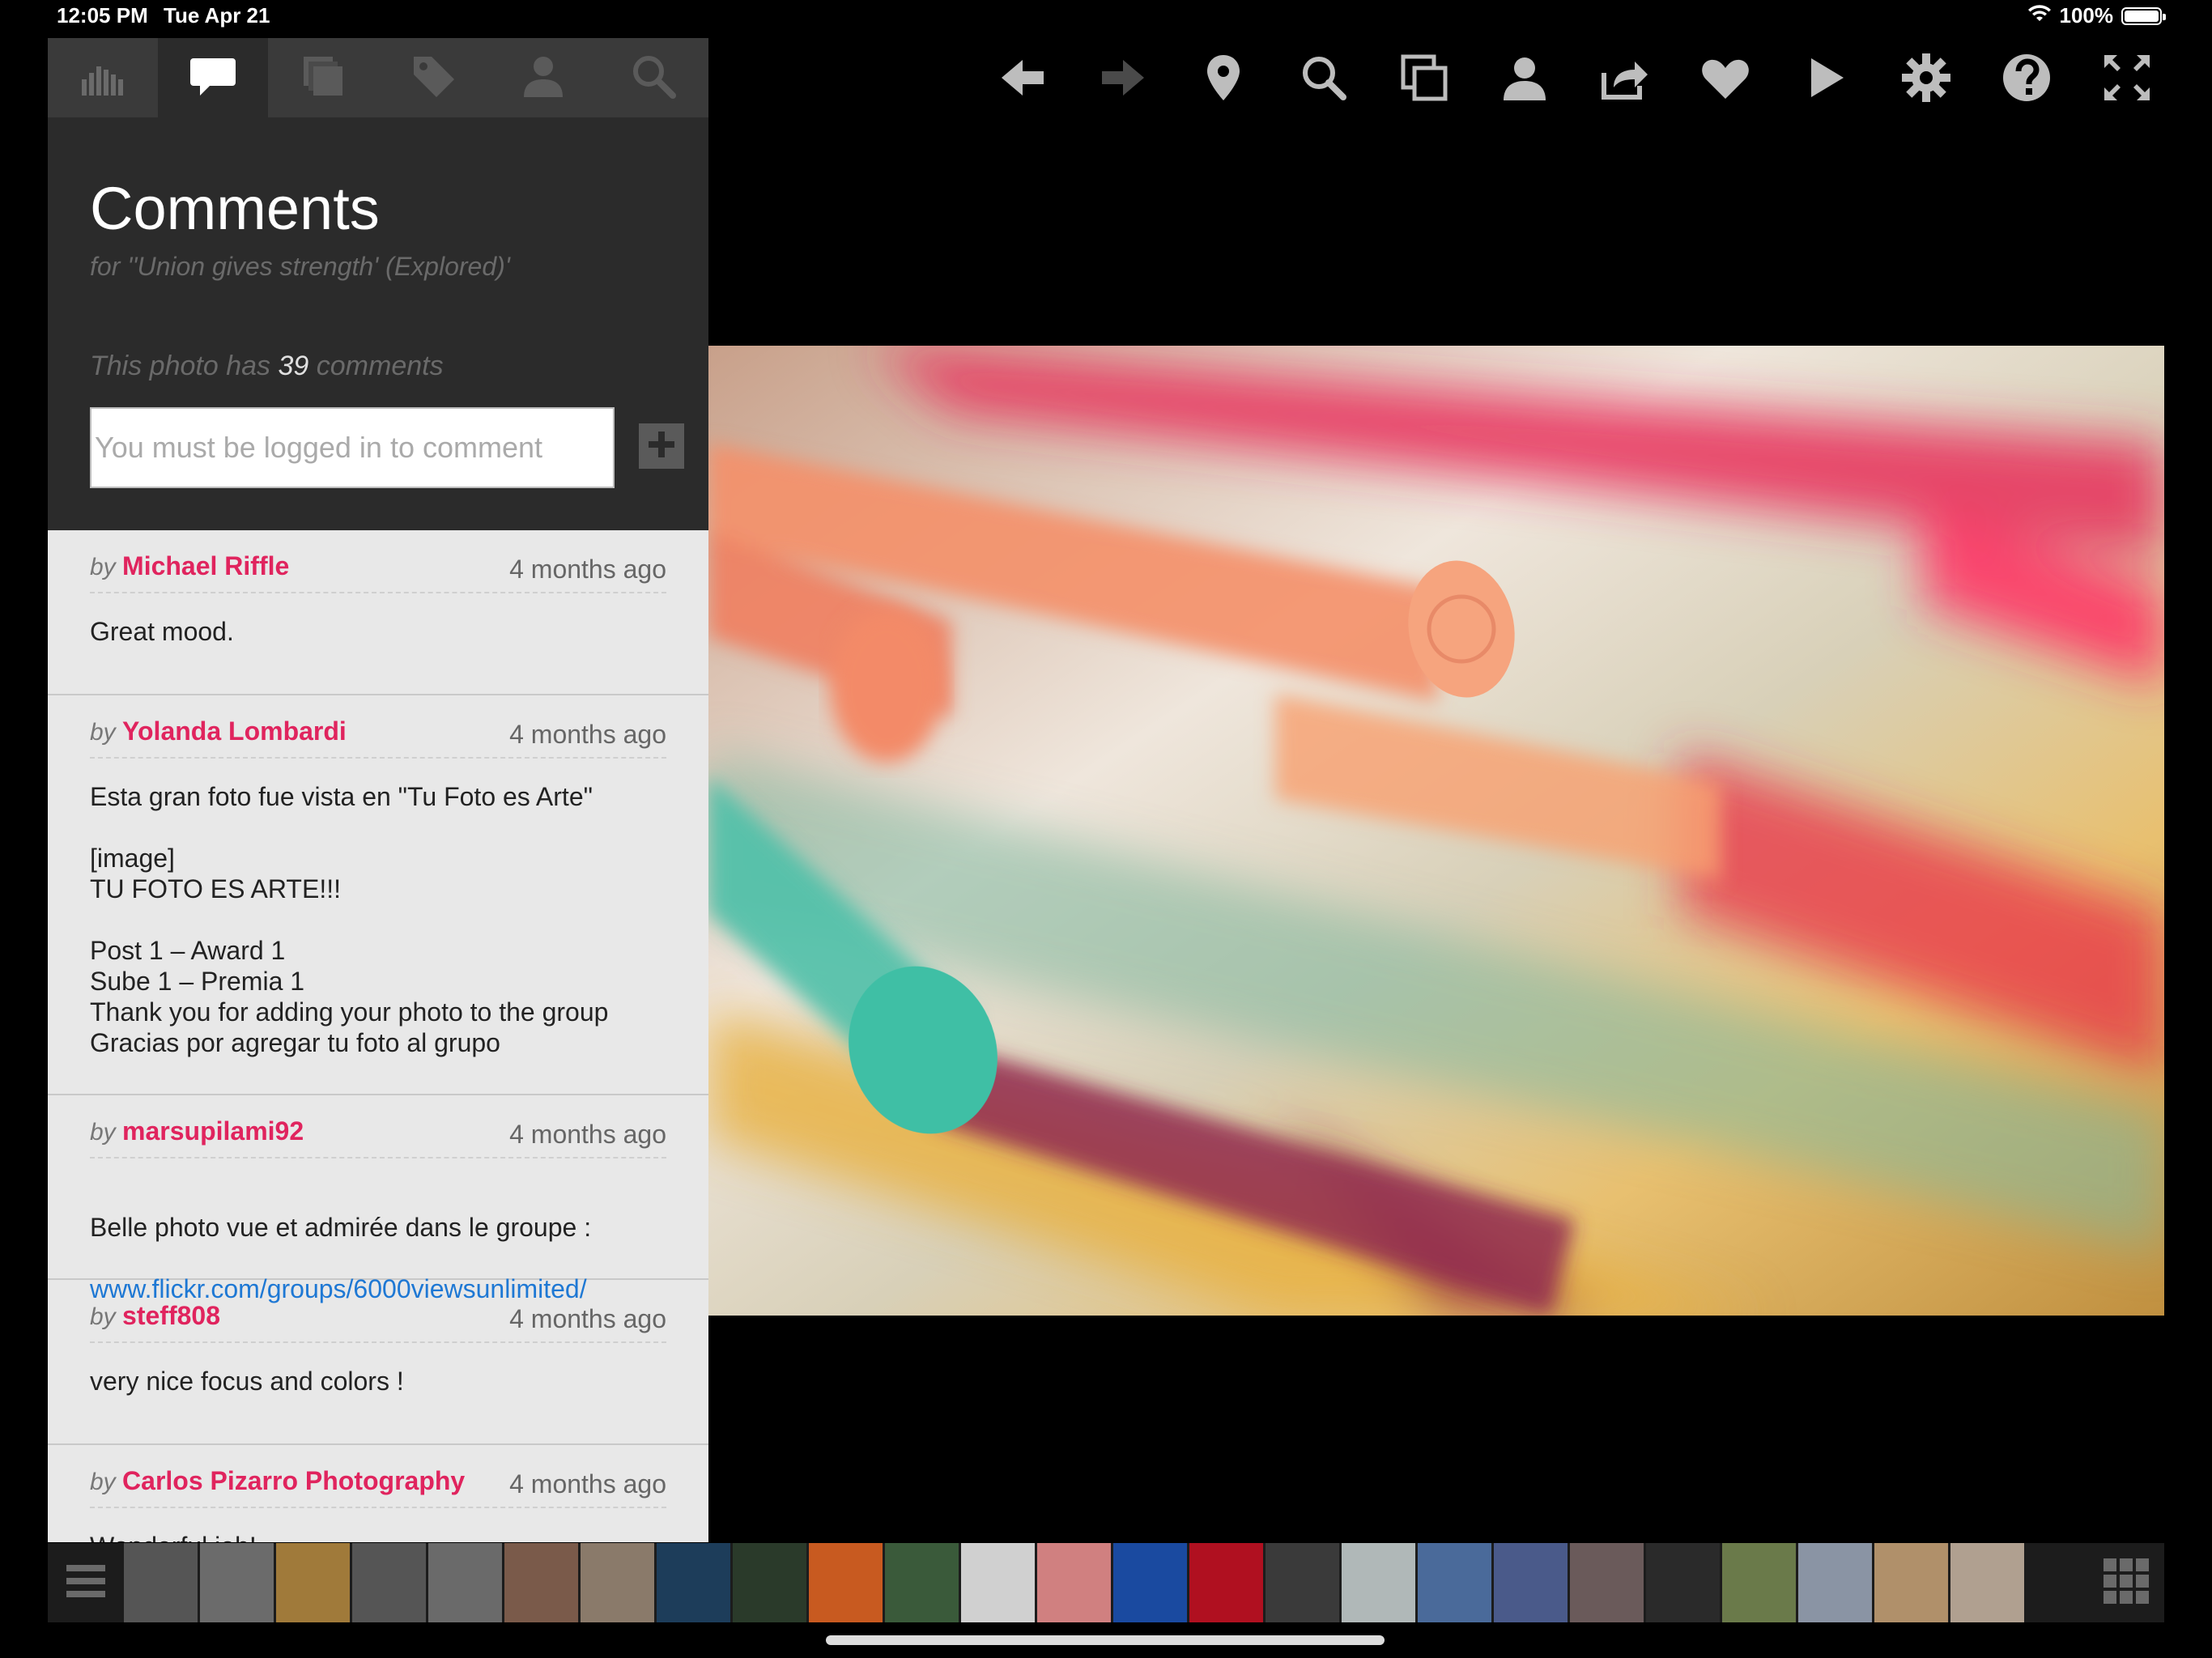  I want to click on home-indicator, so click(1105, 1640).